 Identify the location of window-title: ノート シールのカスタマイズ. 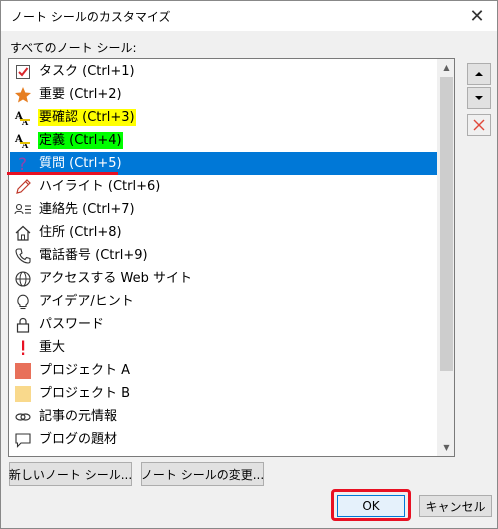
(91, 17).